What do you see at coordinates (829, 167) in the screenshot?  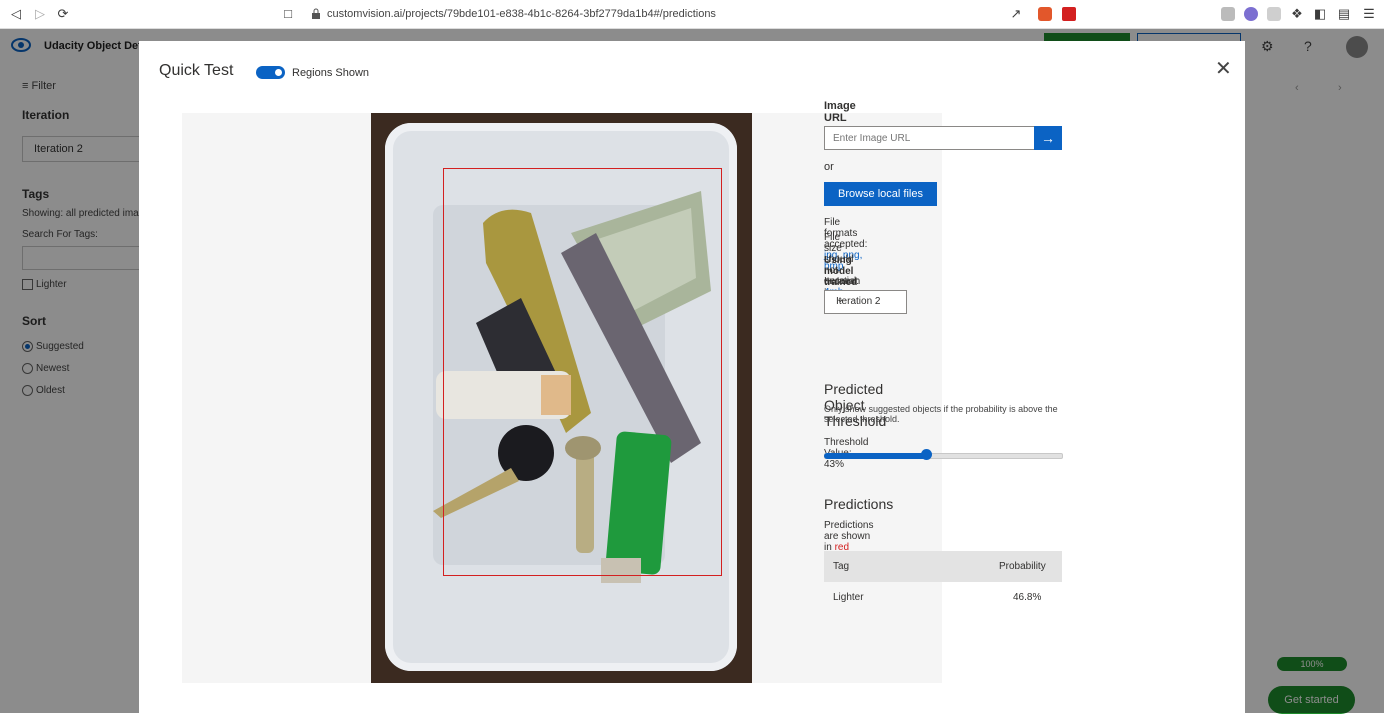 I see `or-text: or` at bounding box center [829, 167].